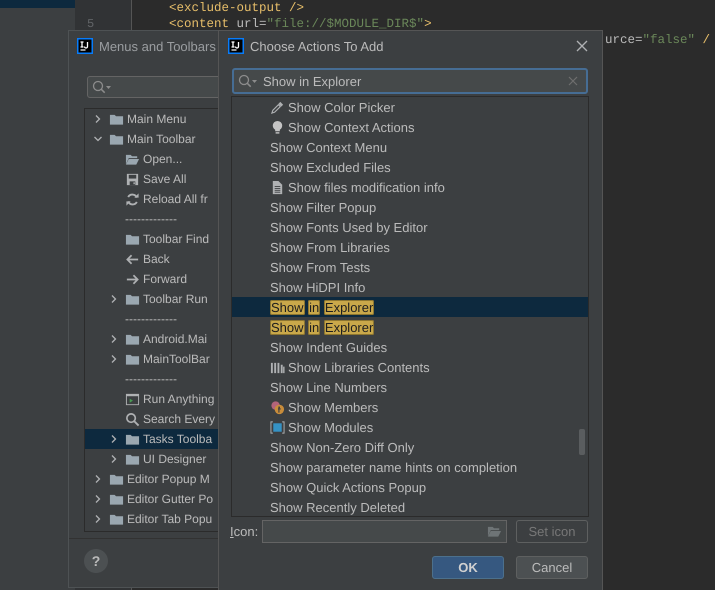 This screenshot has height=590, width=715. I want to click on tree-item: Editor Tab Popu, so click(169, 519).